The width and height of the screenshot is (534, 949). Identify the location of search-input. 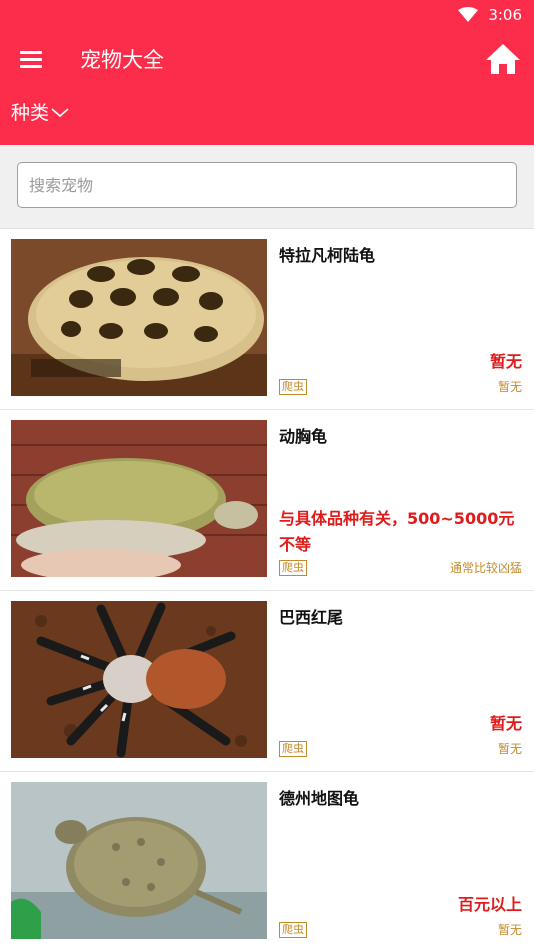
(267, 185).